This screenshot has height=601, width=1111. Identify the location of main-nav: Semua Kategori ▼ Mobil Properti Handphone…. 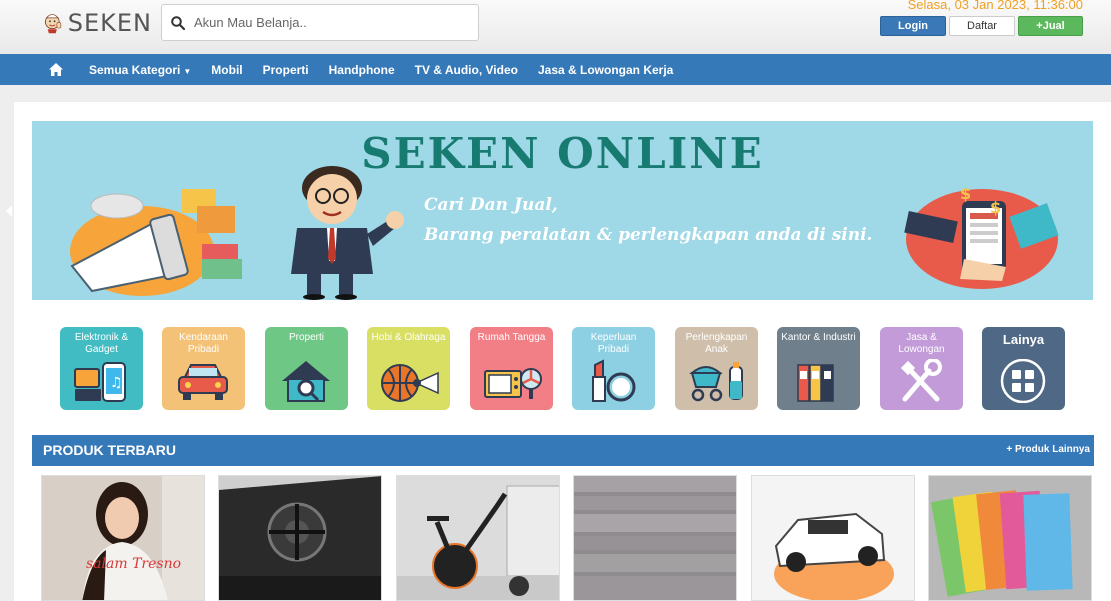
(555, 69).